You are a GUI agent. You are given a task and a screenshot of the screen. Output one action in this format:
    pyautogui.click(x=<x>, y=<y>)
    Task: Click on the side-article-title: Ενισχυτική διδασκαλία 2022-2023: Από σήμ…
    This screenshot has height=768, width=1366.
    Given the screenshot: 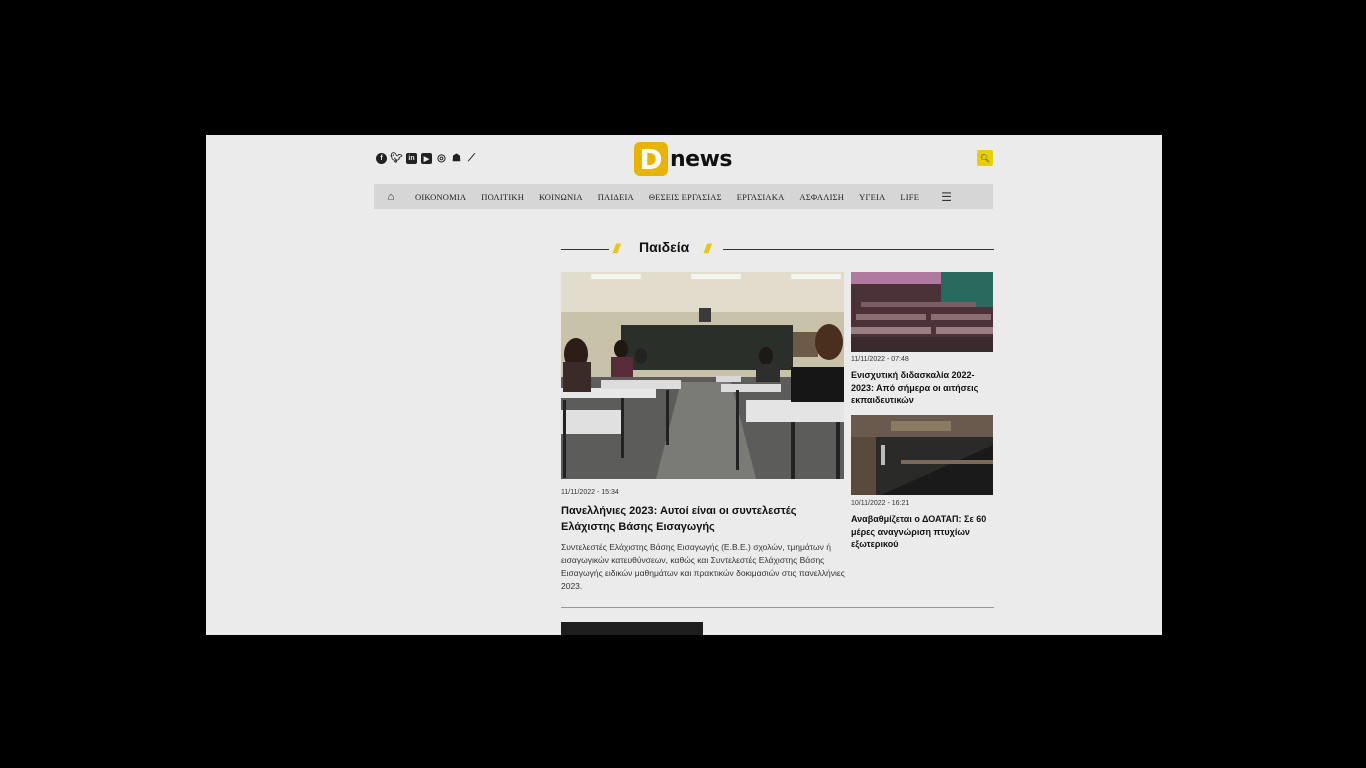 What is the action you would take?
    pyautogui.click(x=923, y=388)
    